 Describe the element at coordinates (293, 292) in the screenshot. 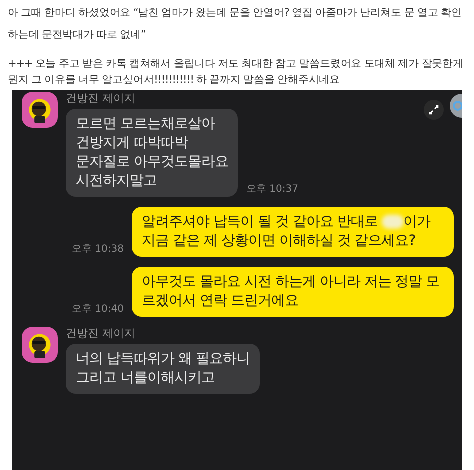

I see `sent-message-bubble: 아무것도 몰라요 시전 하는게 아니라 저는 정말 모르겠어서 연락 드린거에요` at that location.